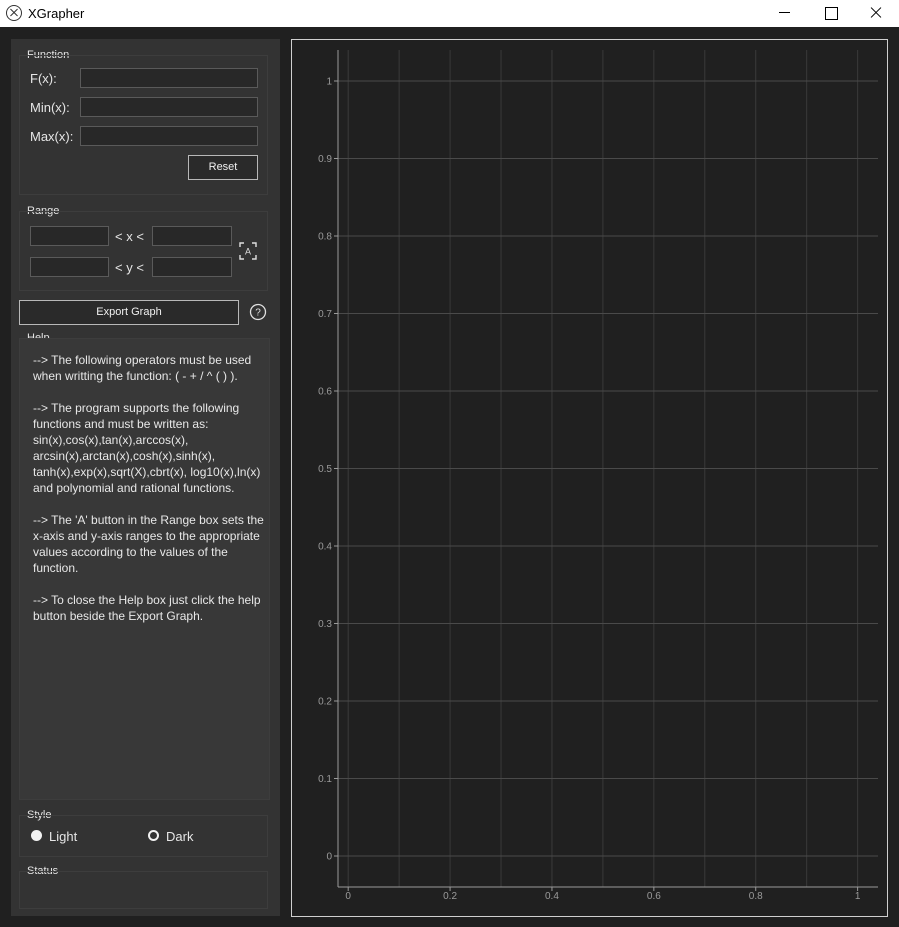  Describe the element at coordinates (179, 836) in the screenshot. I see `dark-radio-label: Dark` at that location.